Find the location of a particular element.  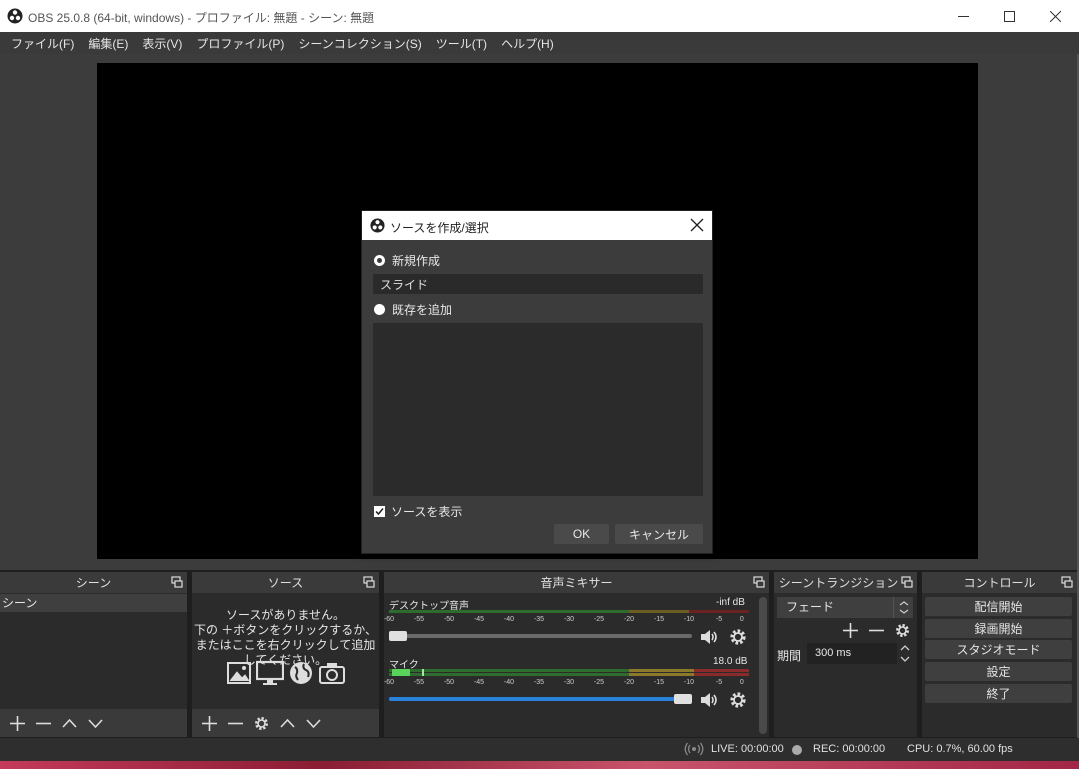

duration-input: 300 ms is located at coordinates (852, 653).